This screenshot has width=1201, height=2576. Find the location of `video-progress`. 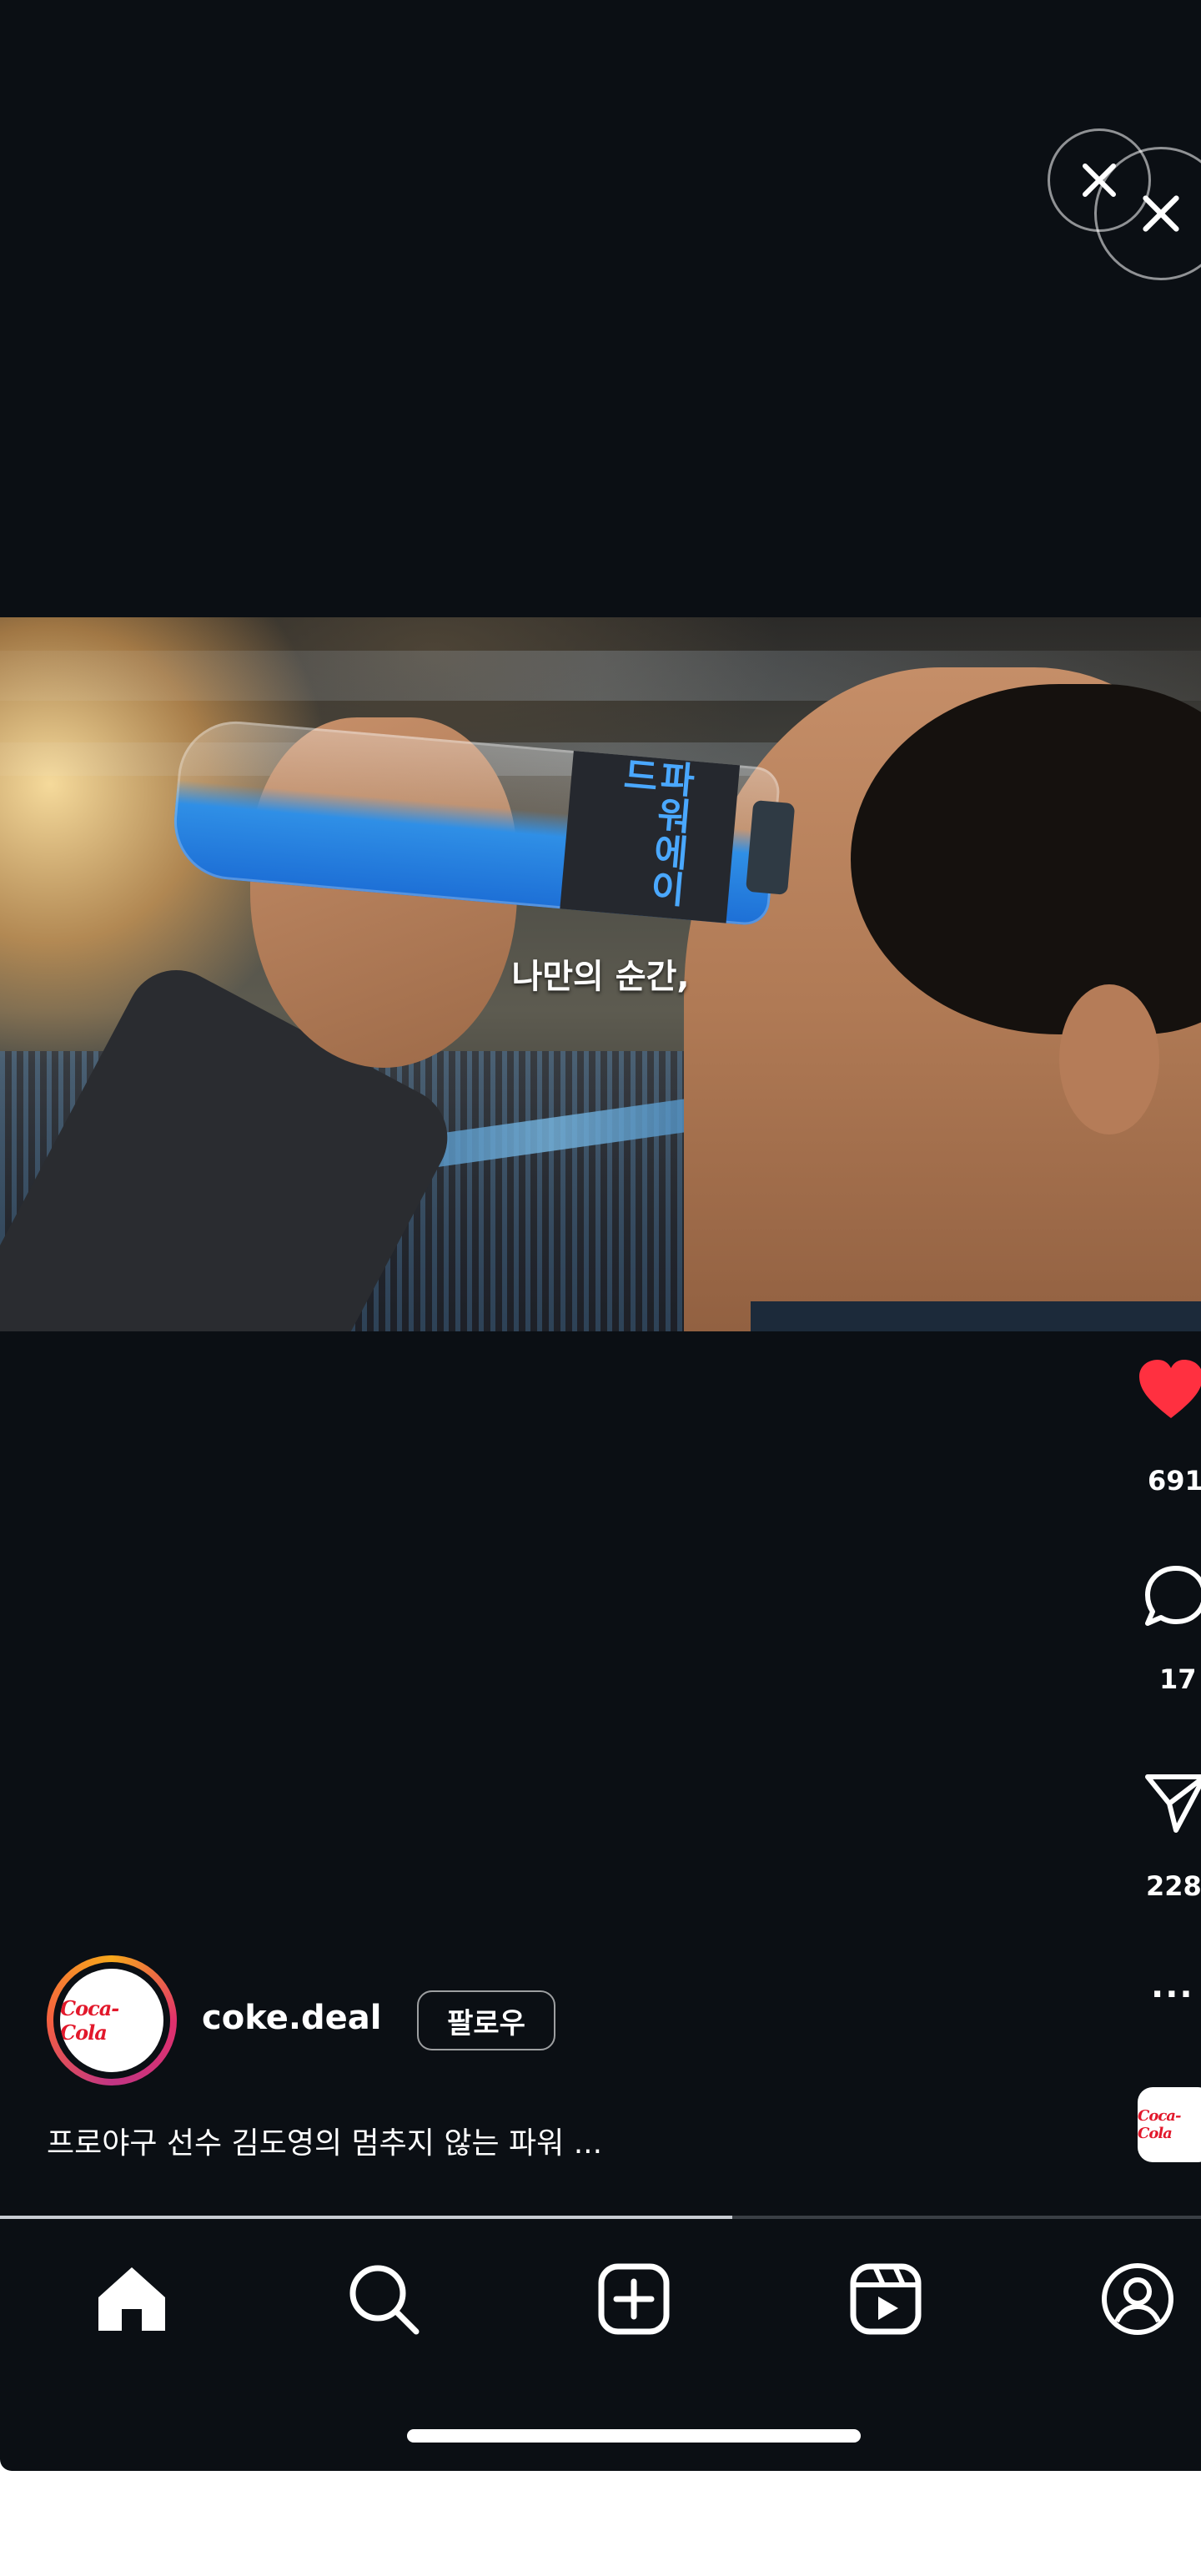

video-progress is located at coordinates (601, 2217).